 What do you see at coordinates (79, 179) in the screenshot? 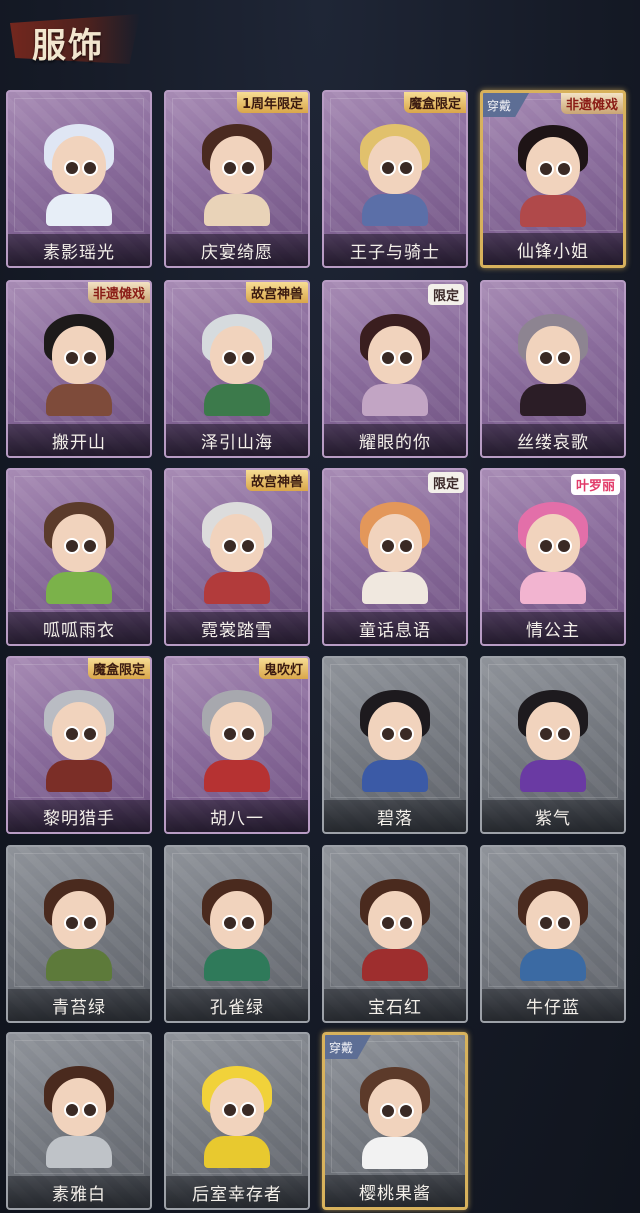
I see `costume-card: 素影瑶光` at bounding box center [79, 179].